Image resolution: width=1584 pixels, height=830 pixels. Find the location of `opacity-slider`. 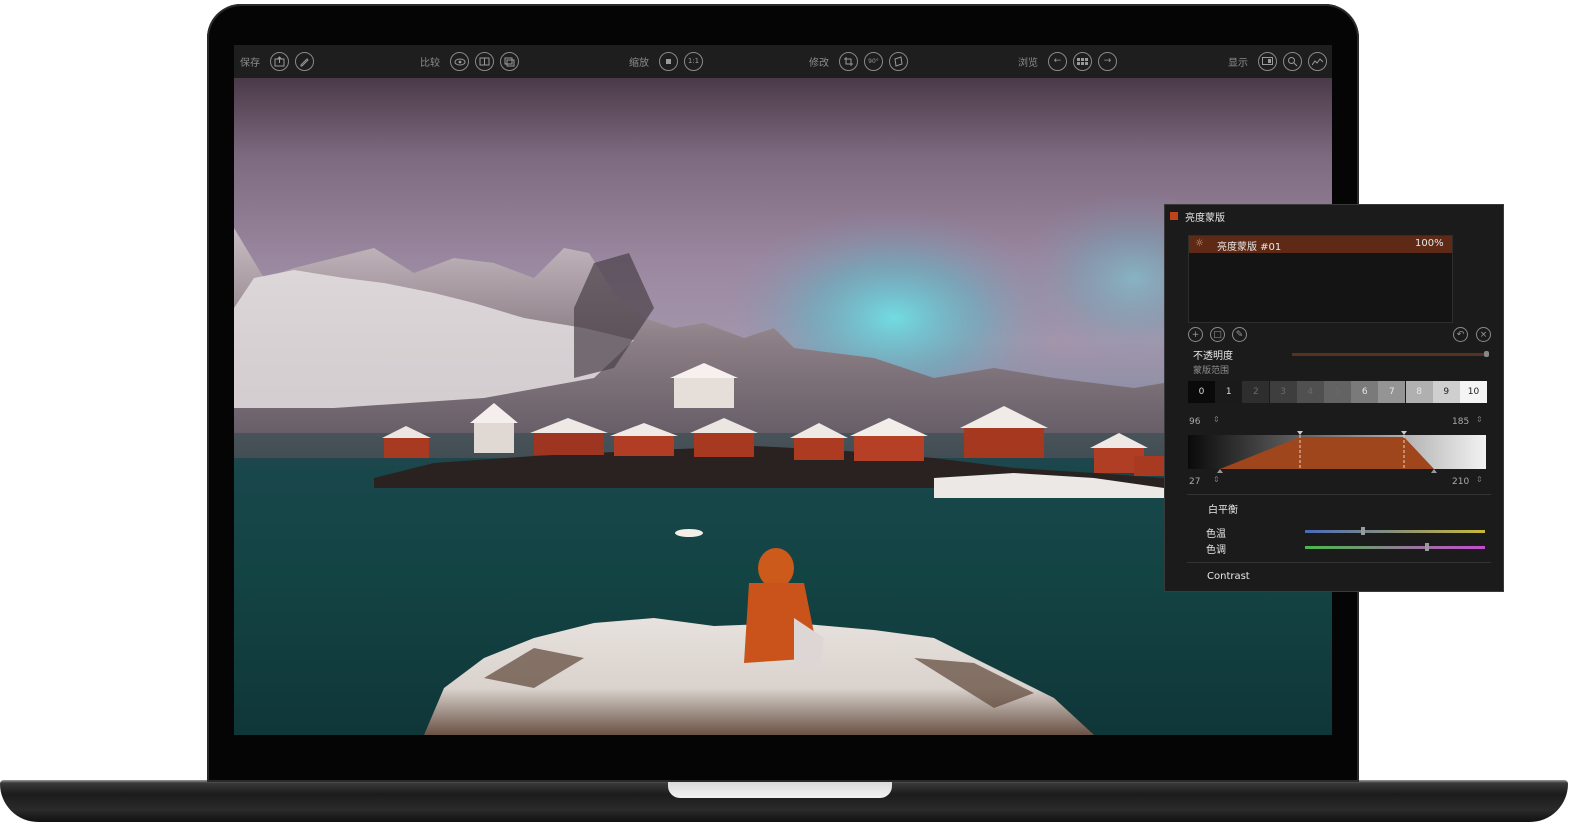

opacity-slider is located at coordinates (1390, 354).